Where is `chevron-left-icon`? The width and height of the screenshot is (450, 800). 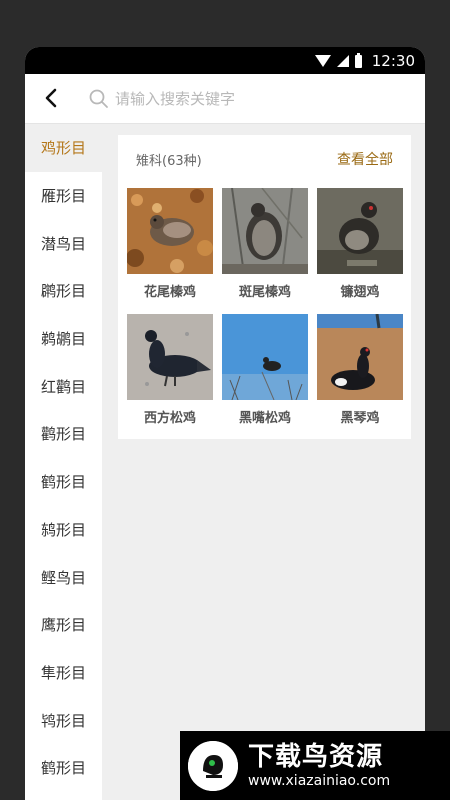 chevron-left-icon is located at coordinates (51, 98).